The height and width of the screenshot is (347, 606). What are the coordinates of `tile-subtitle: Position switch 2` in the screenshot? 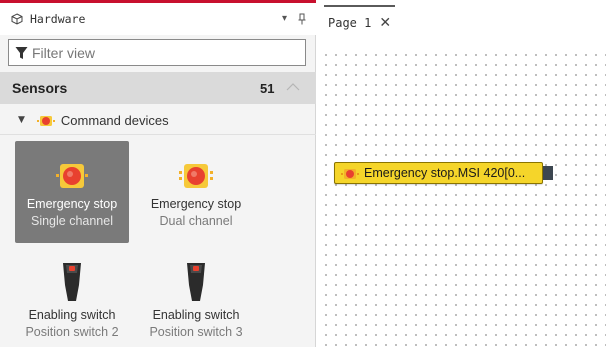 It's located at (72, 332).